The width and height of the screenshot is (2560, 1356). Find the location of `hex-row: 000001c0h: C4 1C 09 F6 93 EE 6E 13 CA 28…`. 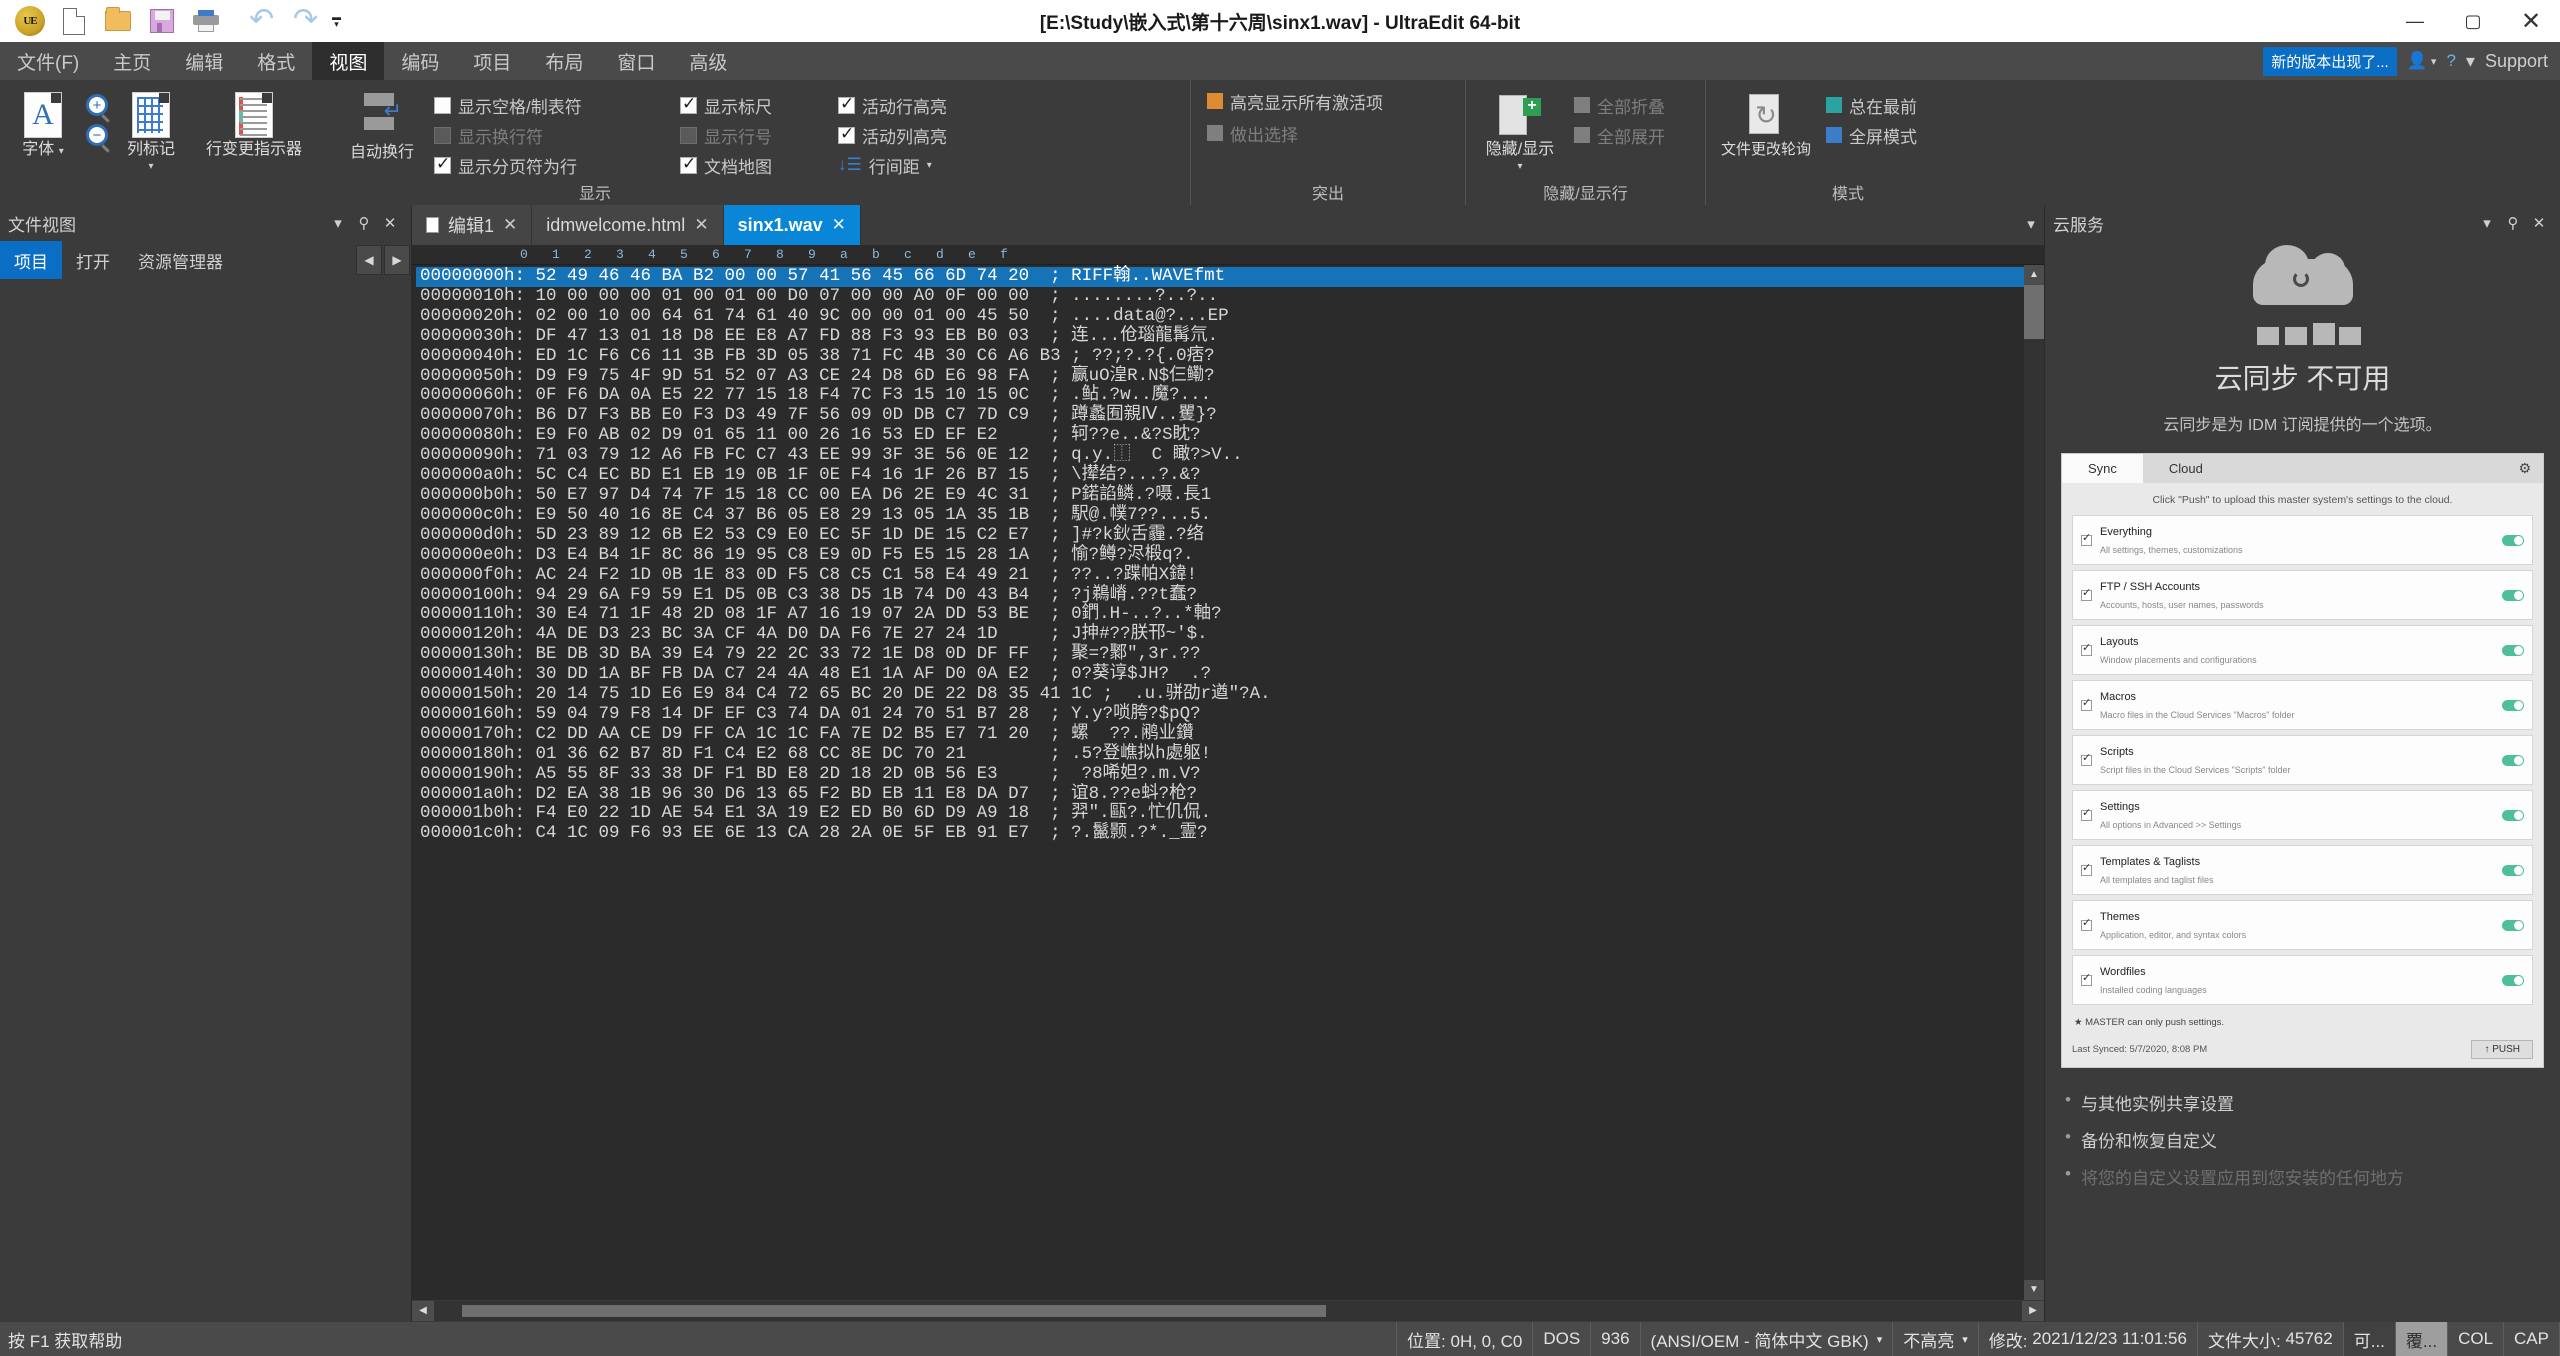

hex-row: 000001c0h: C4 1C 09 F6 93 EE 6E 13 CA 28… is located at coordinates (1220, 833).